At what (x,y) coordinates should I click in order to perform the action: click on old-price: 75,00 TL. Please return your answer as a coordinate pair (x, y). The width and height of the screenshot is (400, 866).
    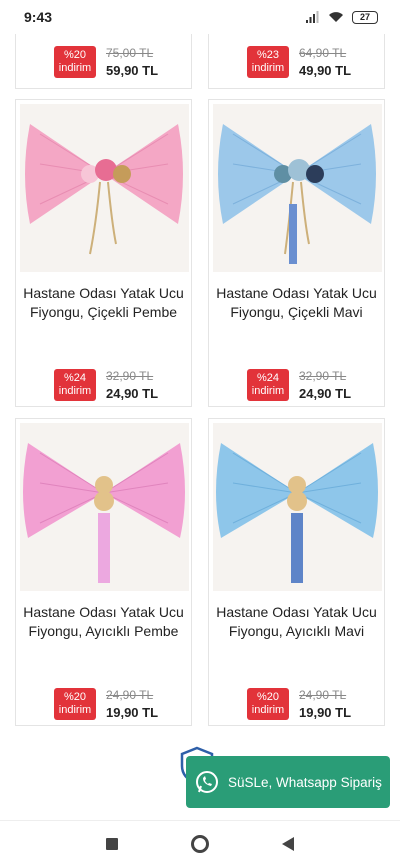
    Looking at the image, I should click on (130, 53).